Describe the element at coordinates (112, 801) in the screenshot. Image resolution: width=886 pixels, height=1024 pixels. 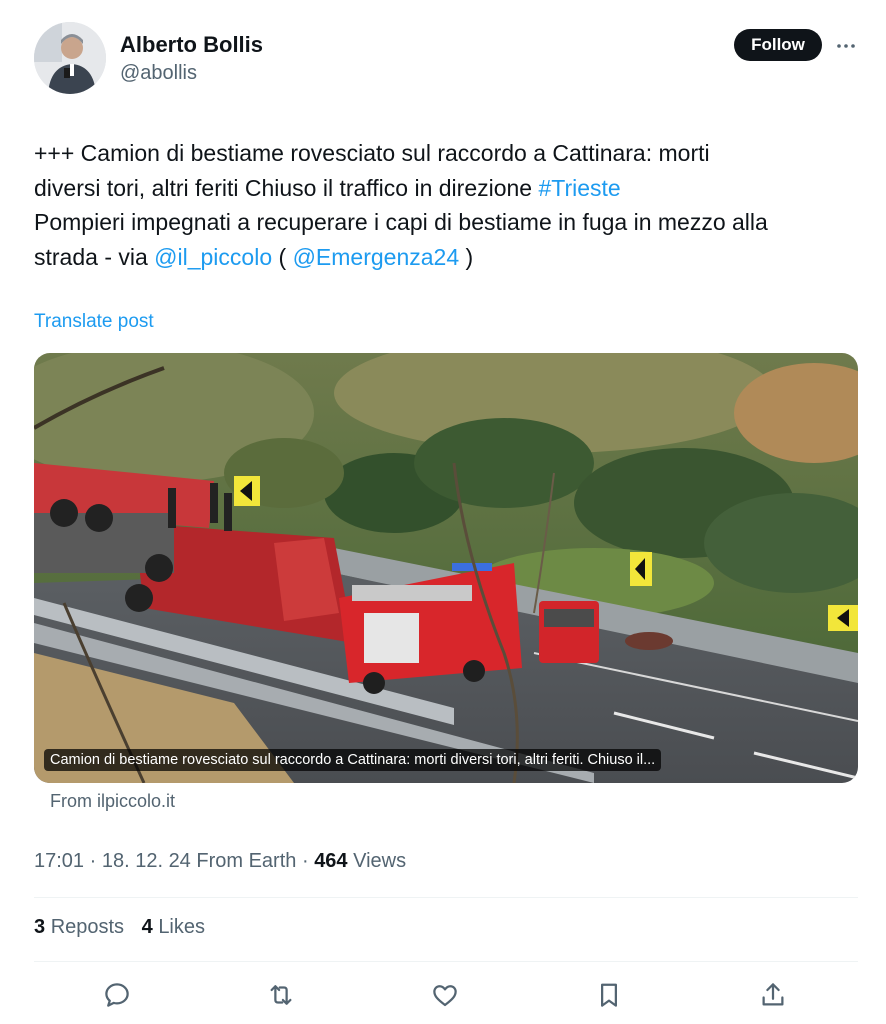
I see `source-link: From ilpiccolo.it` at that location.